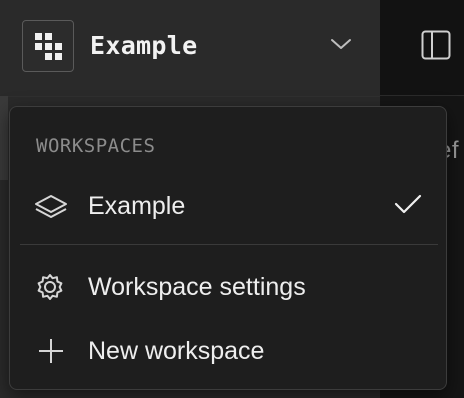 The height and width of the screenshot is (398, 464). Describe the element at coordinates (408, 206) in the screenshot. I see `check-icon` at that location.